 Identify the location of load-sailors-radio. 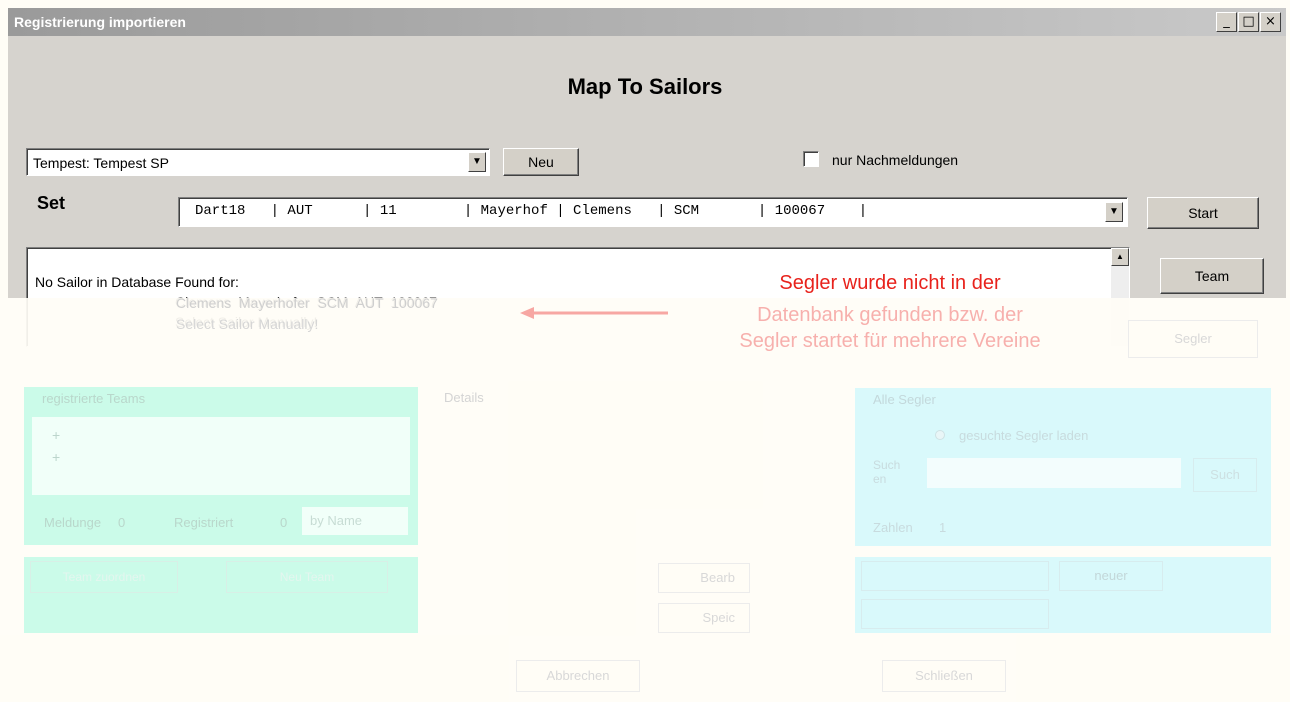
(940, 435).